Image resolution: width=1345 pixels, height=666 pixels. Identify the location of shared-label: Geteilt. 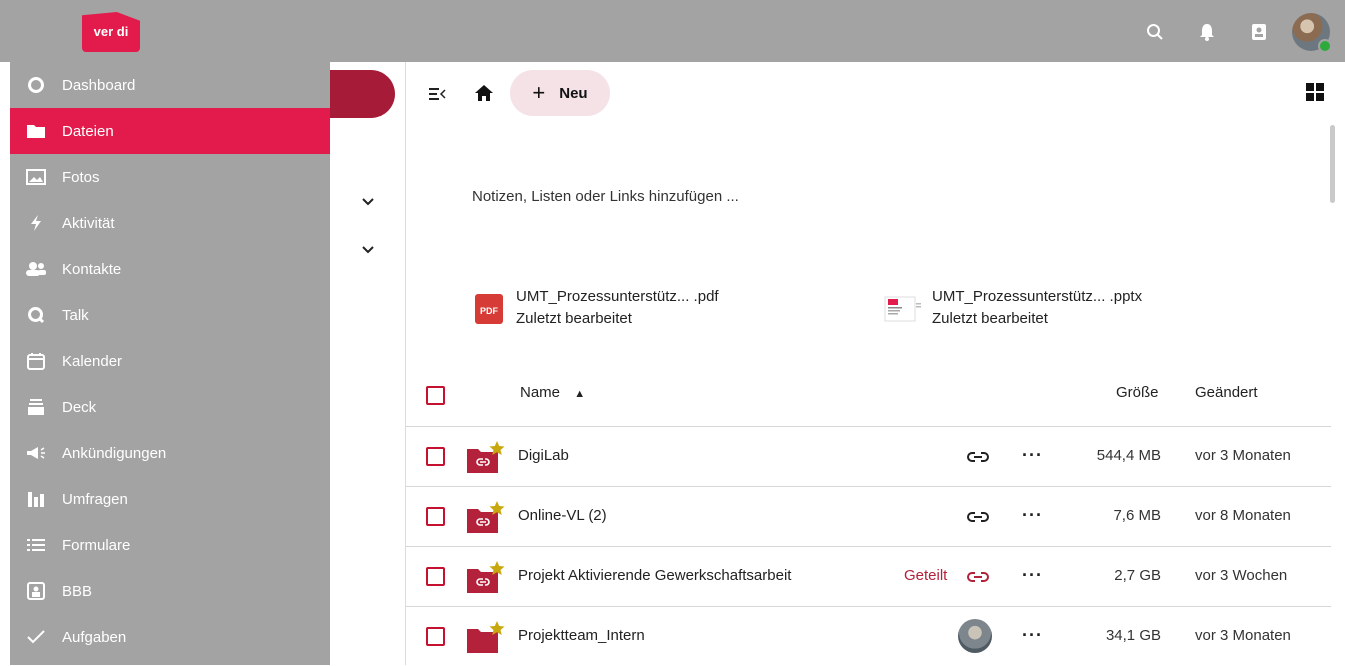
(925, 575).